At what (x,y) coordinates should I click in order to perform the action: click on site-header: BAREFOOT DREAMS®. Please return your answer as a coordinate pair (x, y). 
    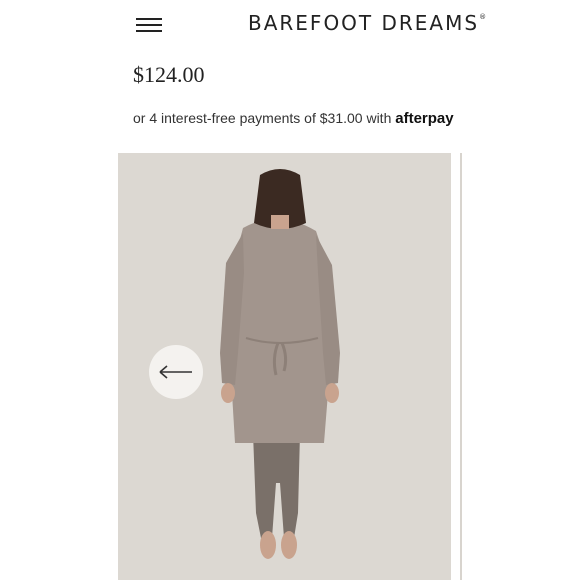
    Looking at the image, I should click on (290, 26).